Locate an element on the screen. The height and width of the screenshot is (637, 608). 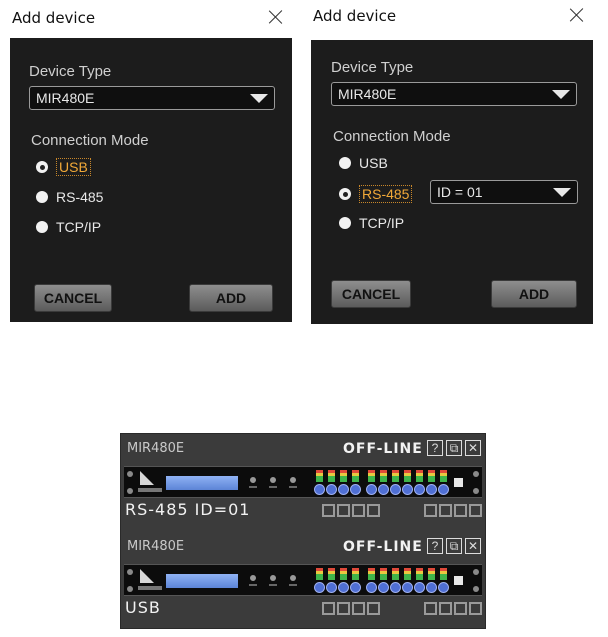
radio-label: TCP/IP is located at coordinates (79, 227).